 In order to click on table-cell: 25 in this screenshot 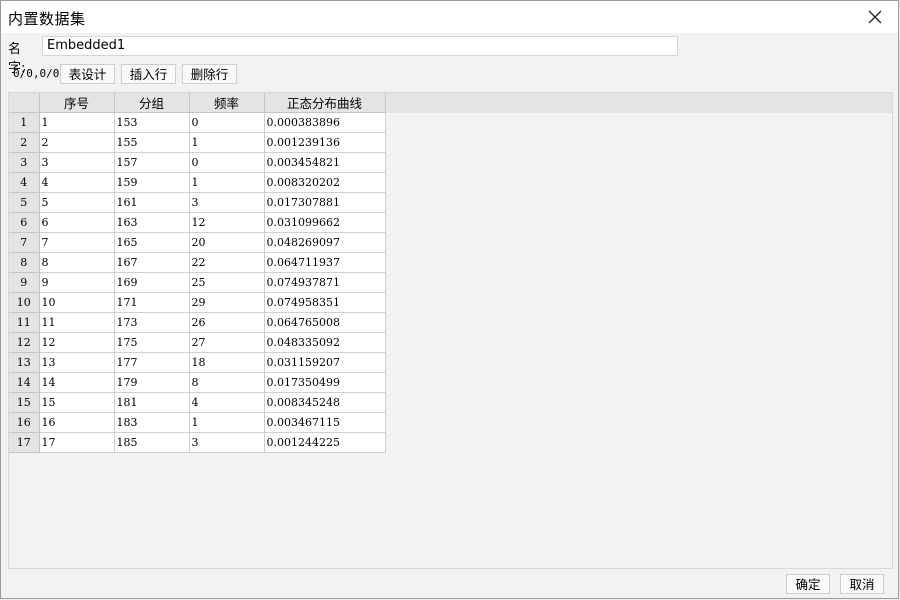, I will do `click(227, 282)`.